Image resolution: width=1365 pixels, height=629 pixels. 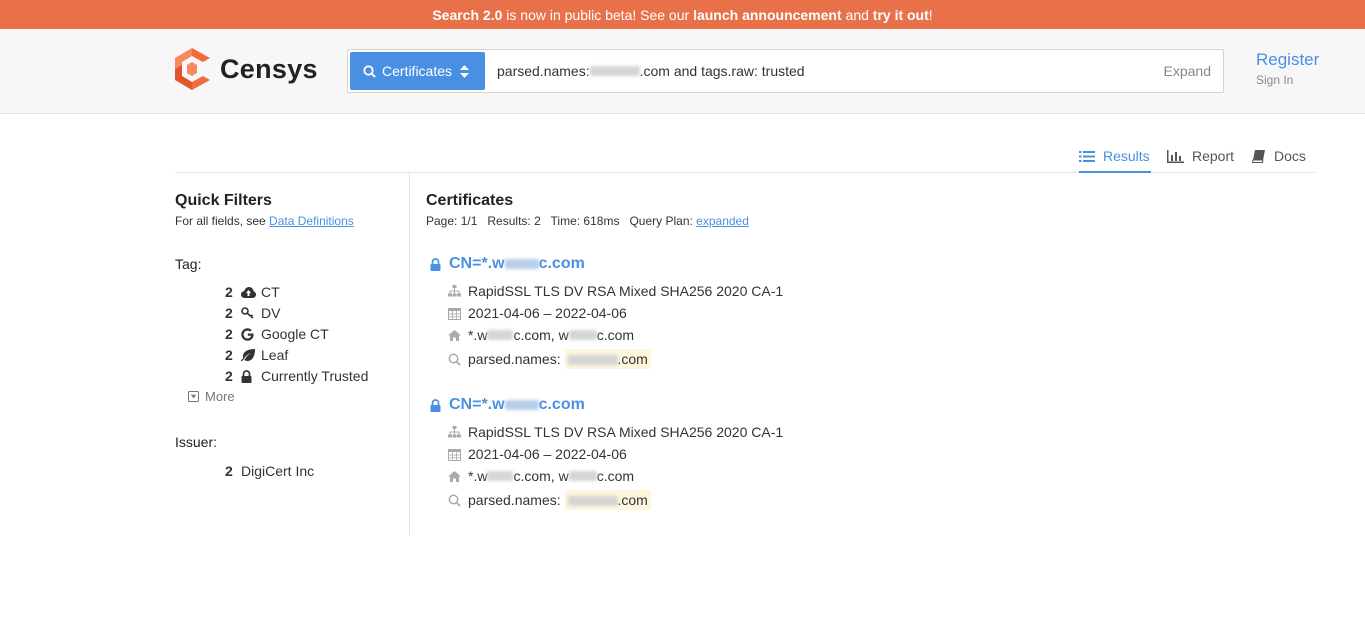 I want to click on tag-filter-leaf: 2 Leaf, so click(x=256, y=355).